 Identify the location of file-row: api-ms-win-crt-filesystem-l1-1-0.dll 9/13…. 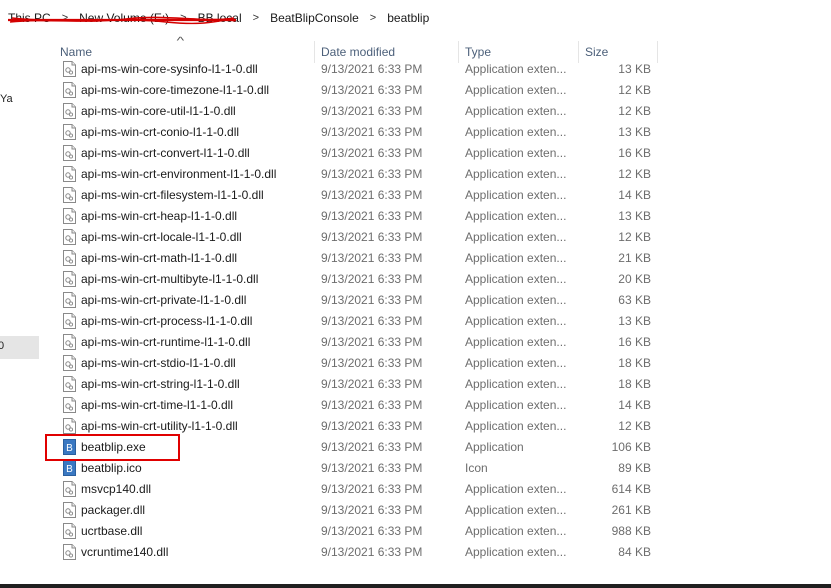
(351, 195).